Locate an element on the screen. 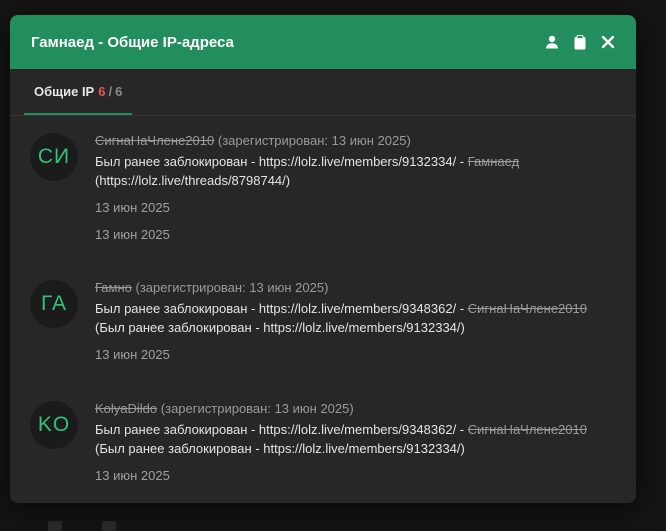 The width and height of the screenshot is (666, 531). modal-title: Гамнаед - Общие IP-адреса is located at coordinates (132, 42).